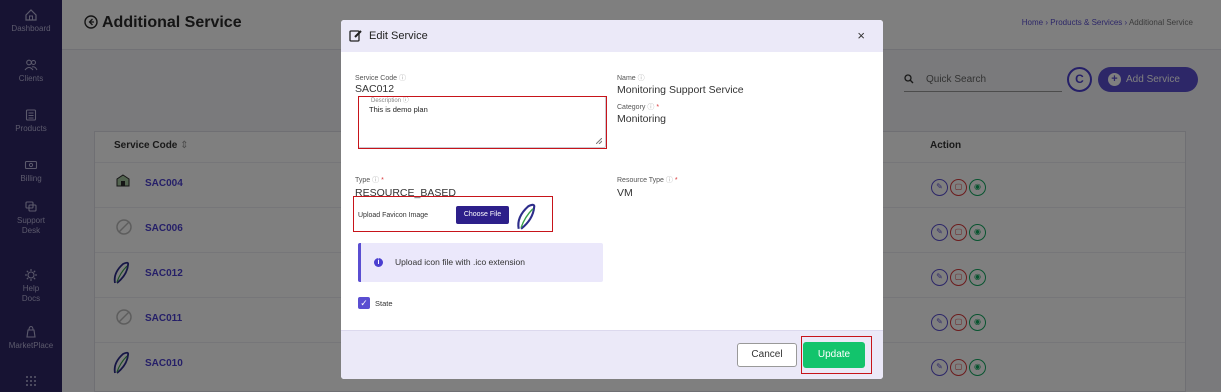 The width and height of the screenshot is (1221, 392). What do you see at coordinates (647, 180) in the screenshot?
I see `resource-type-label: Resource Type ⓘ *` at bounding box center [647, 180].